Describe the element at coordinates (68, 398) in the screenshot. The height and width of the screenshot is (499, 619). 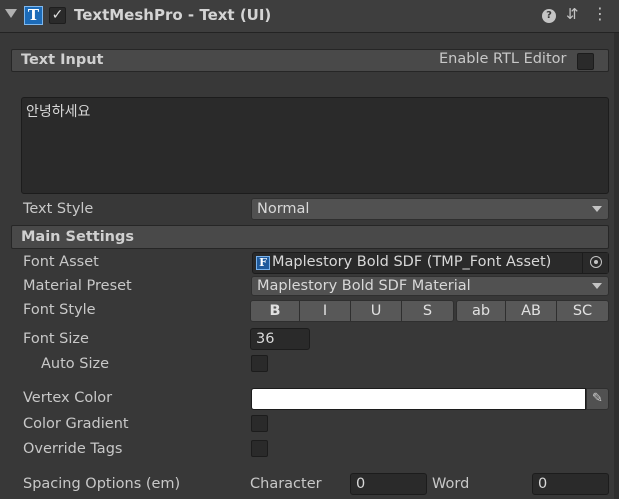
I see `vertex-color-label: Vertex Color` at that location.